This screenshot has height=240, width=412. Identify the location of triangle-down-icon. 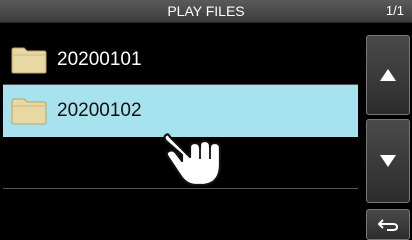
(388, 161).